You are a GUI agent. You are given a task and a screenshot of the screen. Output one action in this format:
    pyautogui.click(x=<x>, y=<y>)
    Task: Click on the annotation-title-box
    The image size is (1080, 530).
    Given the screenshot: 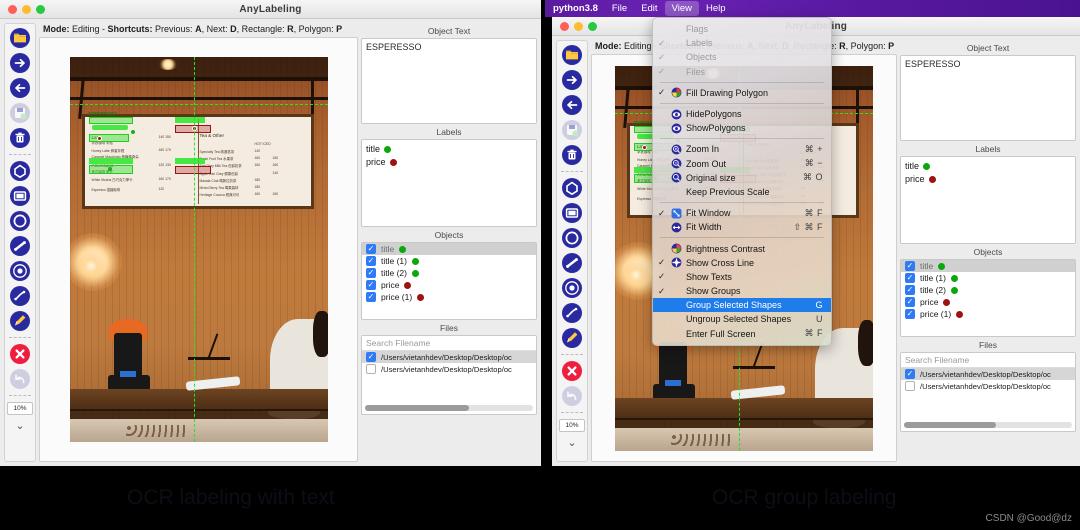 What is the action you would take?
    pyautogui.click(x=110, y=120)
    